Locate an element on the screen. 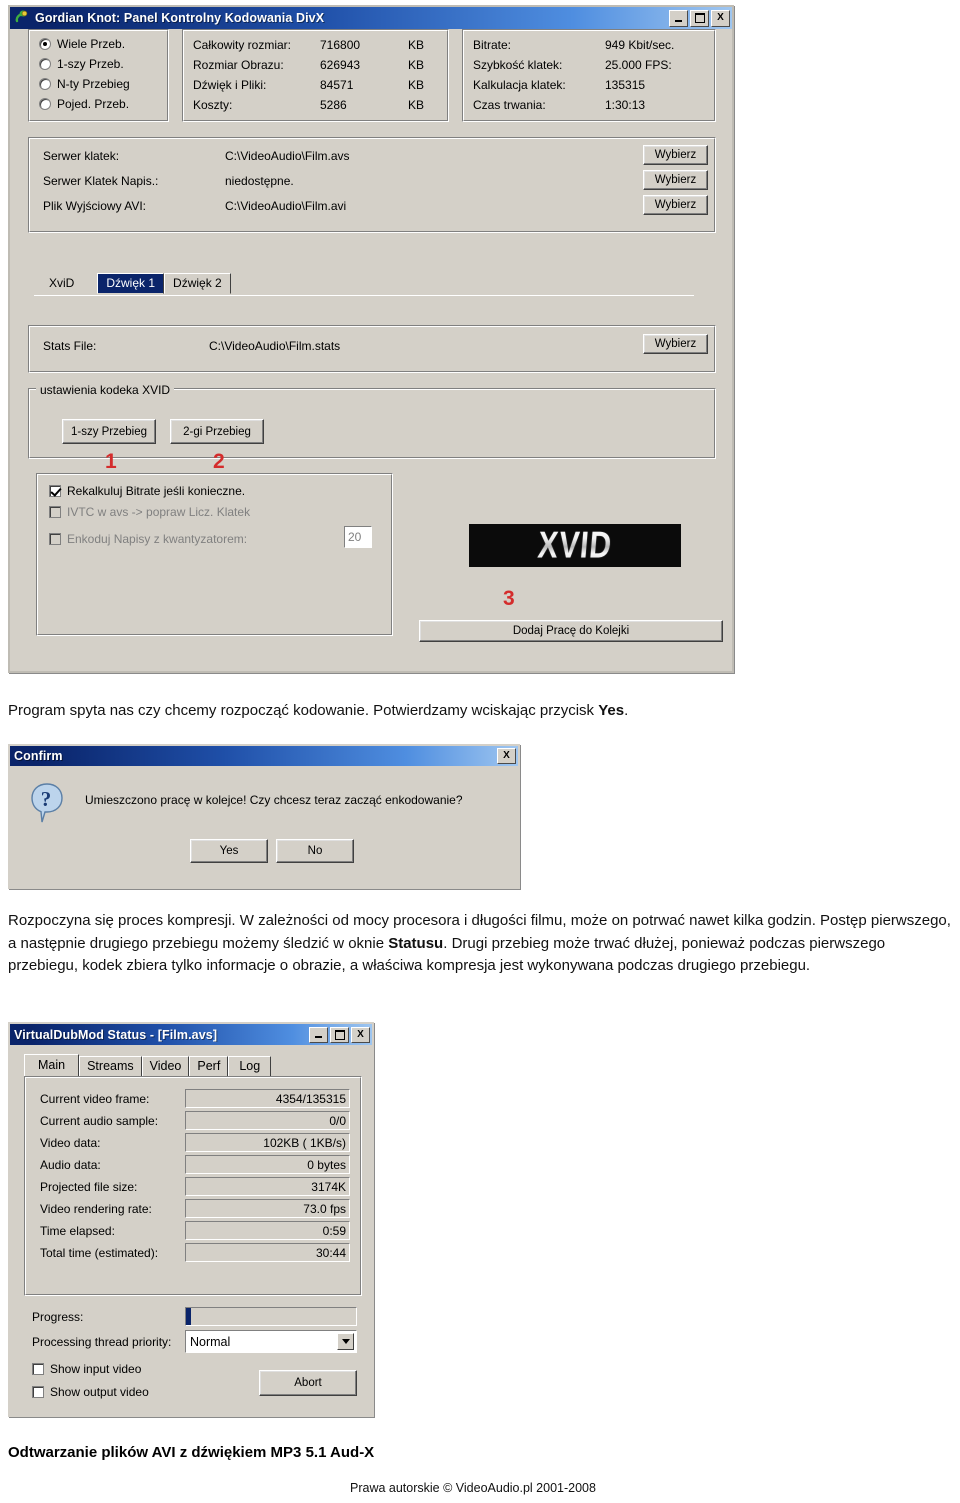  recalc-bitrate-checkbox is located at coordinates (55, 491).